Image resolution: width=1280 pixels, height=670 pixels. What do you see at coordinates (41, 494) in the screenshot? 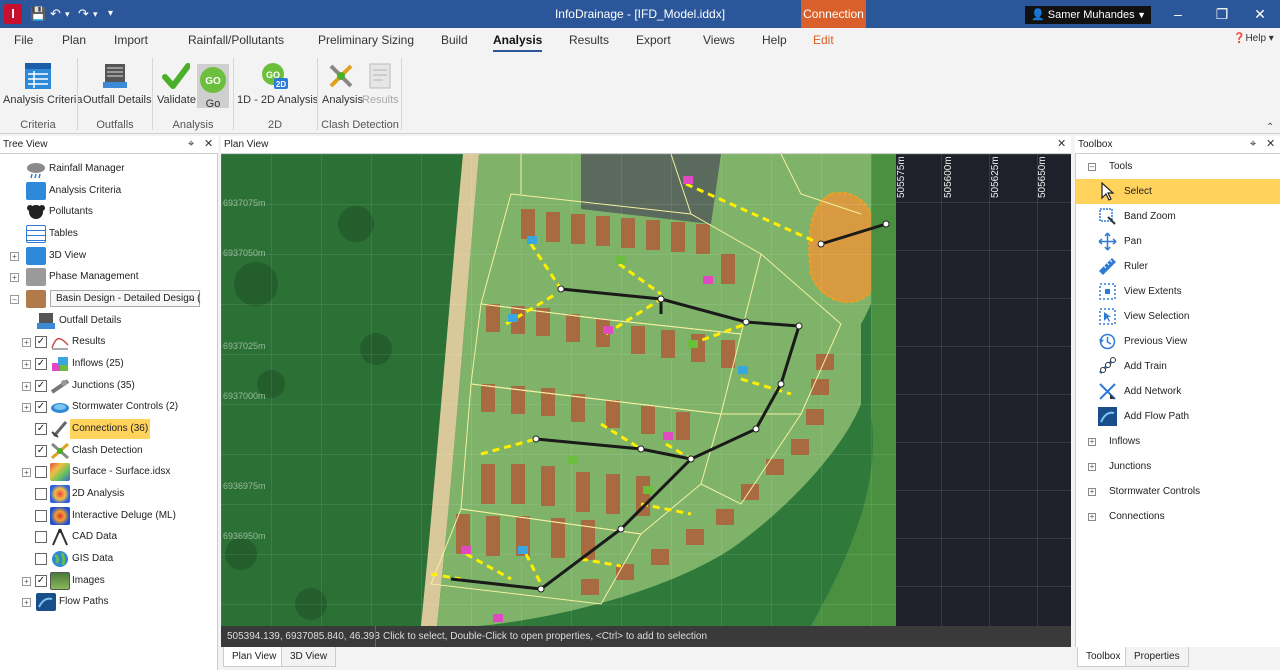
I see `2d-analysis-checkbox` at bounding box center [41, 494].